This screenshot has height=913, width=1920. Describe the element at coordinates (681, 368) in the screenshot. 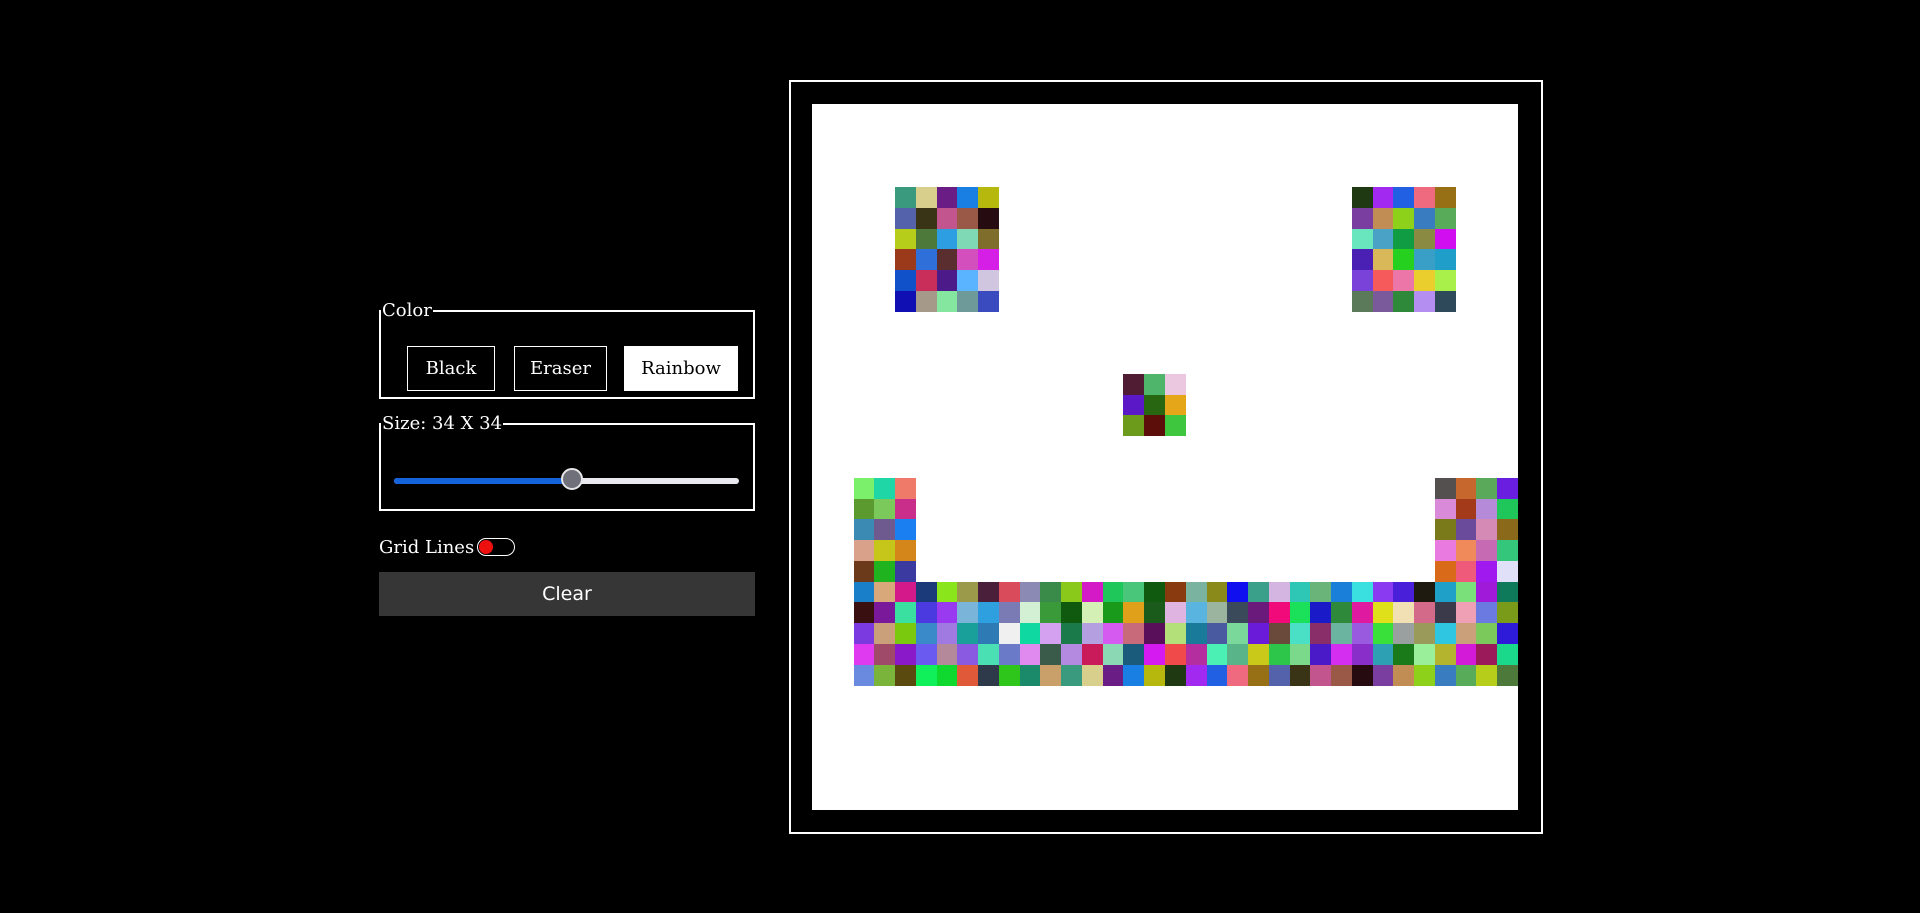

I see `rainbow-button: Rainbow` at that location.